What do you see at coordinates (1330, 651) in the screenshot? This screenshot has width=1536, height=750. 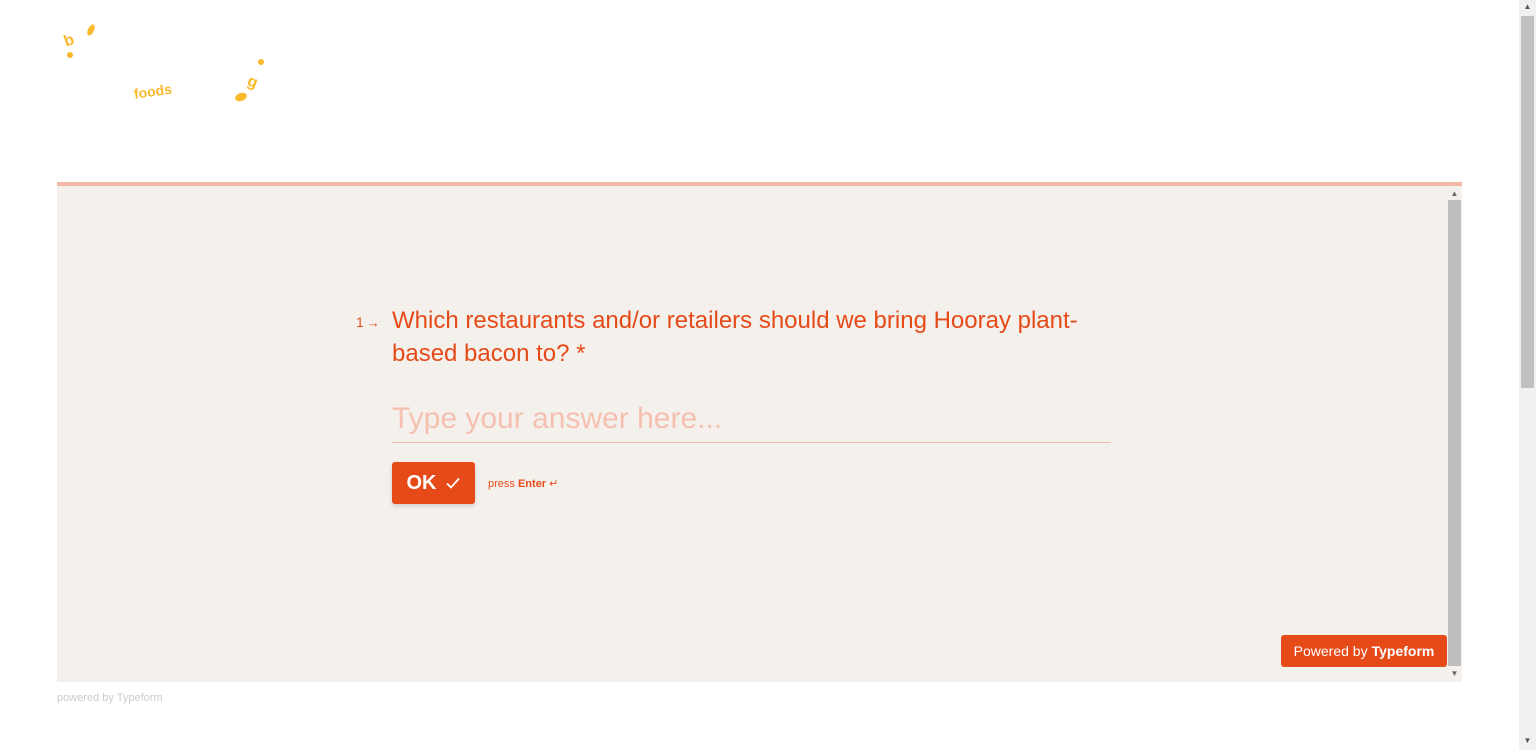 I see `badge-prefix: Powered by` at bounding box center [1330, 651].